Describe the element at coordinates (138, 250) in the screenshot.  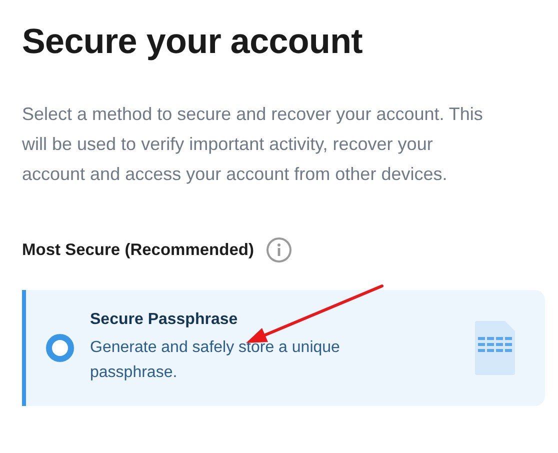
I see `section-label: Most Secure (Recommended)` at that location.